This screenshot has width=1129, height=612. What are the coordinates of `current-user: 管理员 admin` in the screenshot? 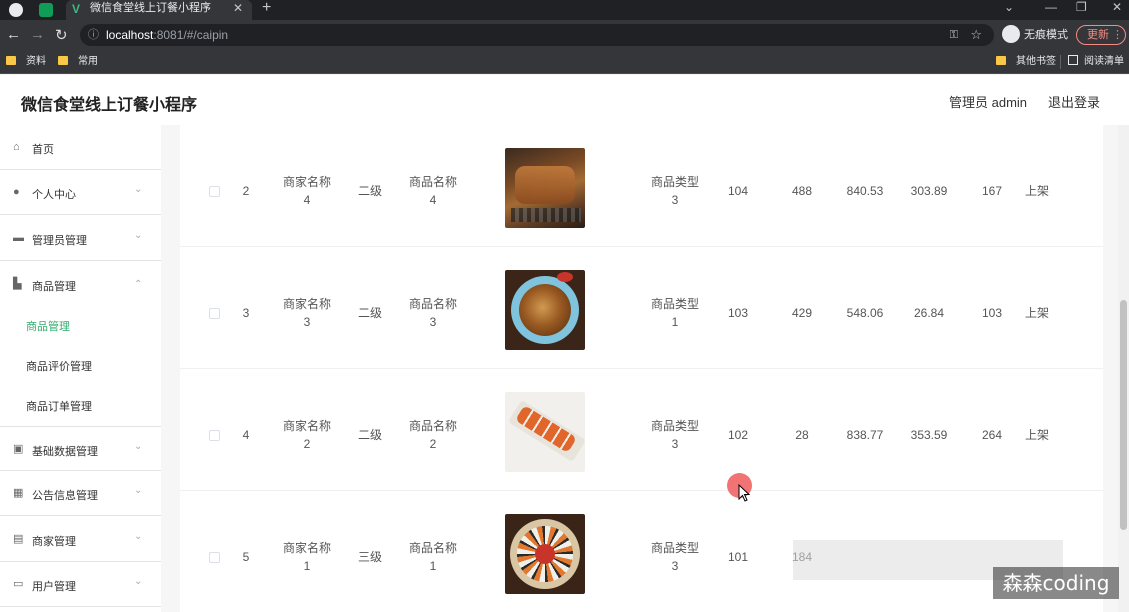 It's located at (988, 102).